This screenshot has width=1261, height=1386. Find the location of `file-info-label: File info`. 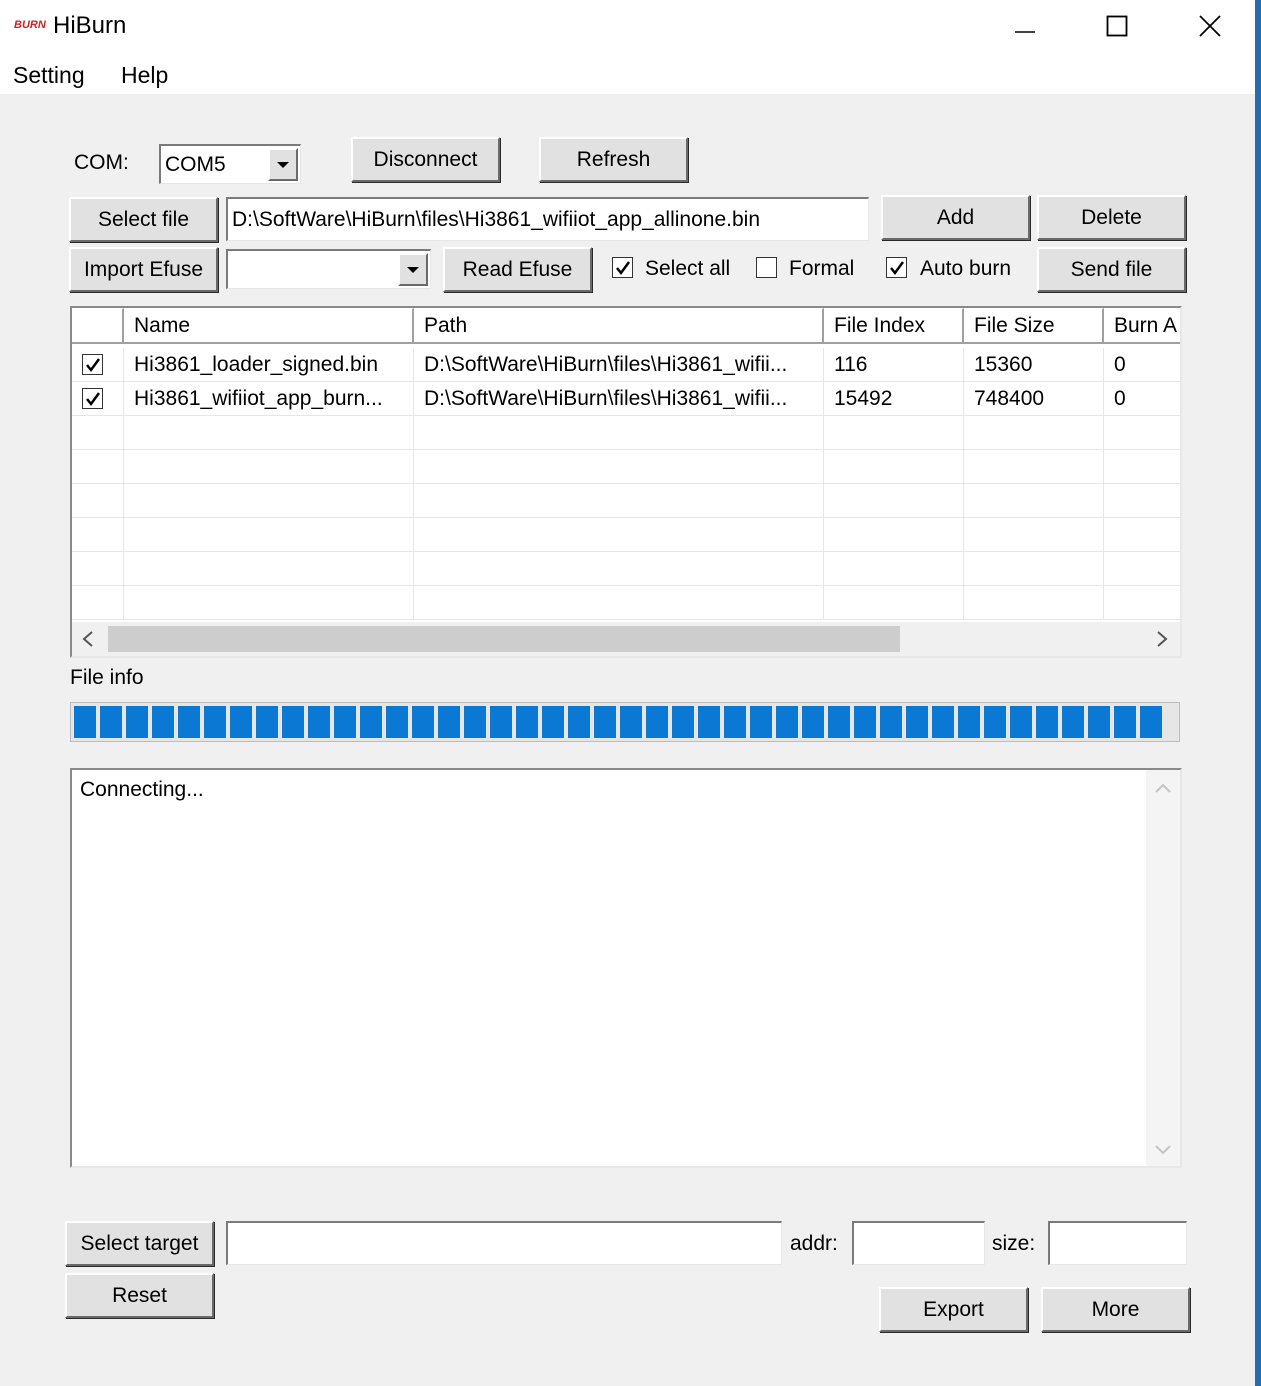

file-info-label: File info is located at coordinates (107, 677).